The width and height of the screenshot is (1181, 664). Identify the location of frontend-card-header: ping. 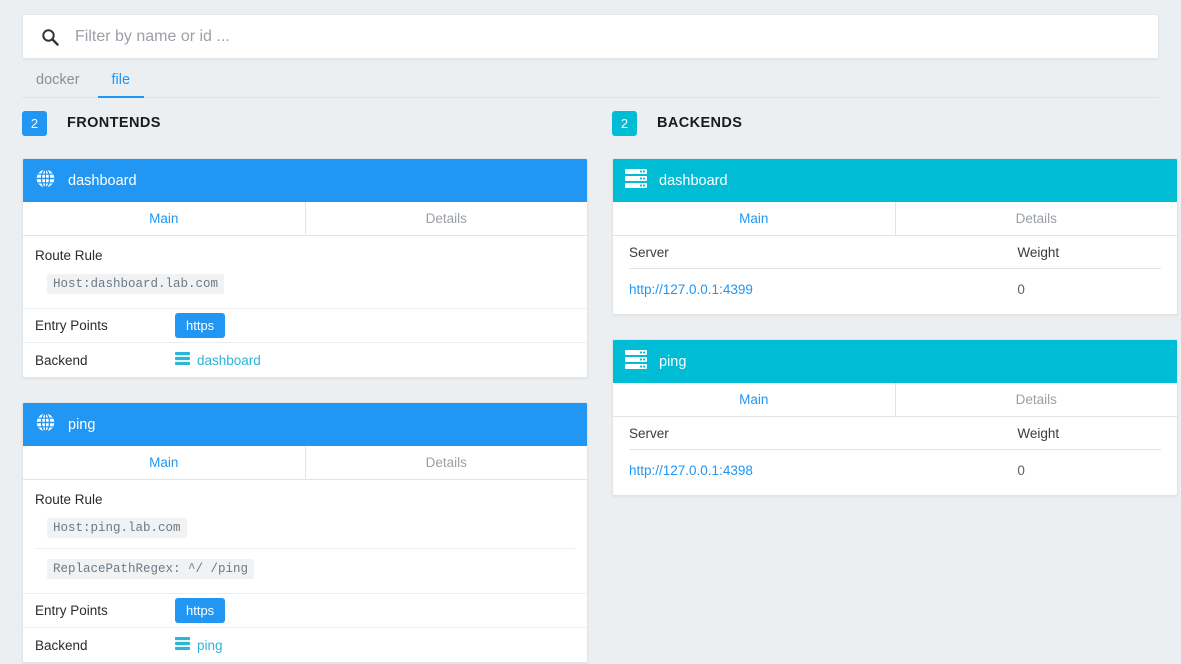
(305, 424).